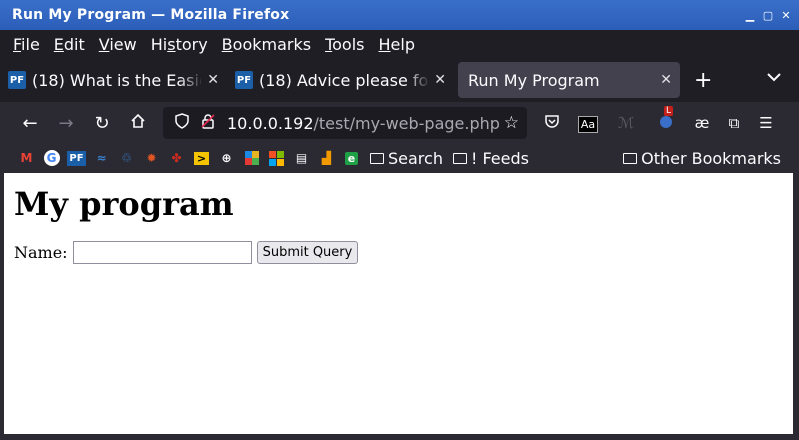 This screenshot has width=799, height=440. Describe the element at coordinates (750, 15) in the screenshot. I see `minimize-icon: ▁` at that location.